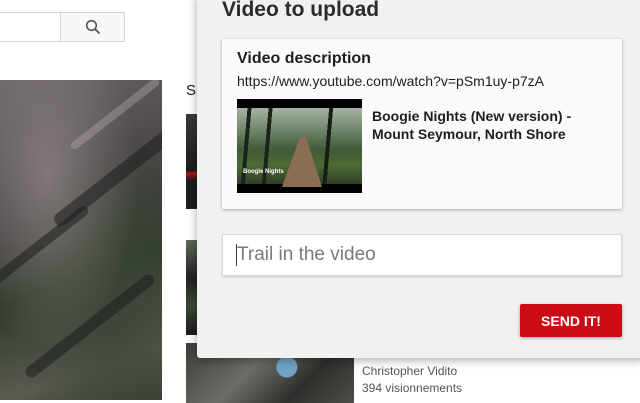 The height and width of the screenshot is (403, 640). I want to click on trail-input, so click(422, 255).